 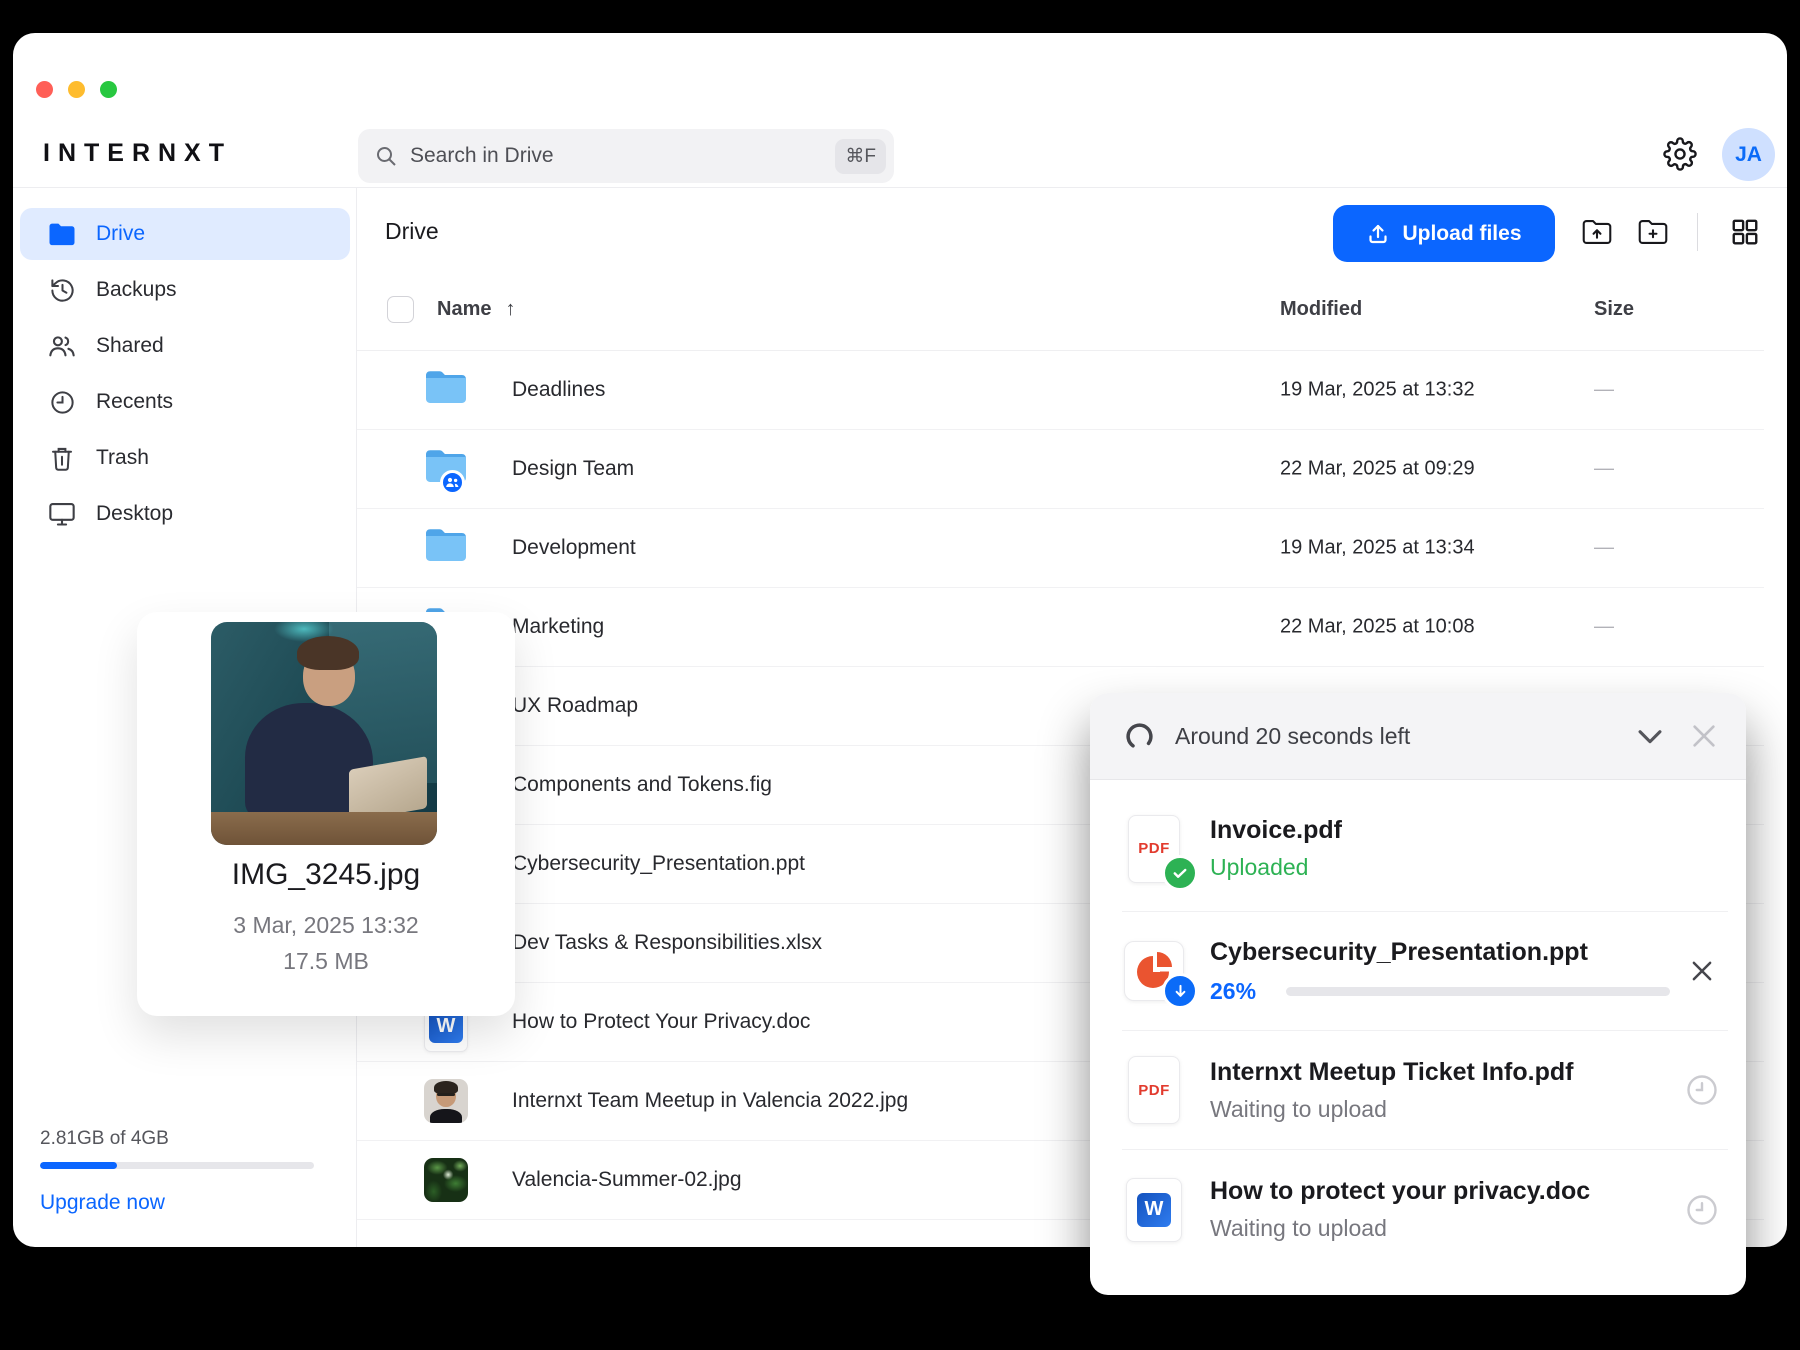 I want to click on sidebar-item-recents: Recents, so click(x=185, y=402).